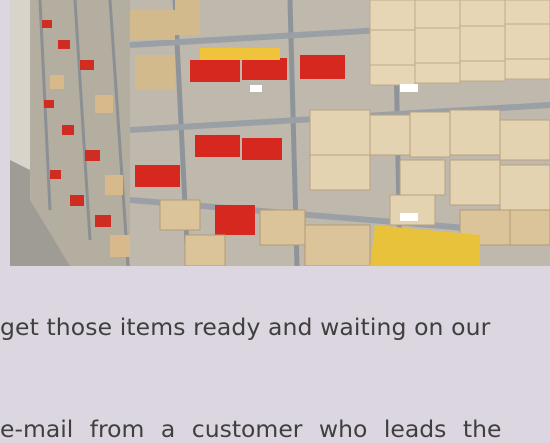 This screenshot has width=550, height=443. What do you see at coordinates (245, 327) in the screenshot?
I see `article-text-line: get those items ready and waiting on our` at bounding box center [245, 327].